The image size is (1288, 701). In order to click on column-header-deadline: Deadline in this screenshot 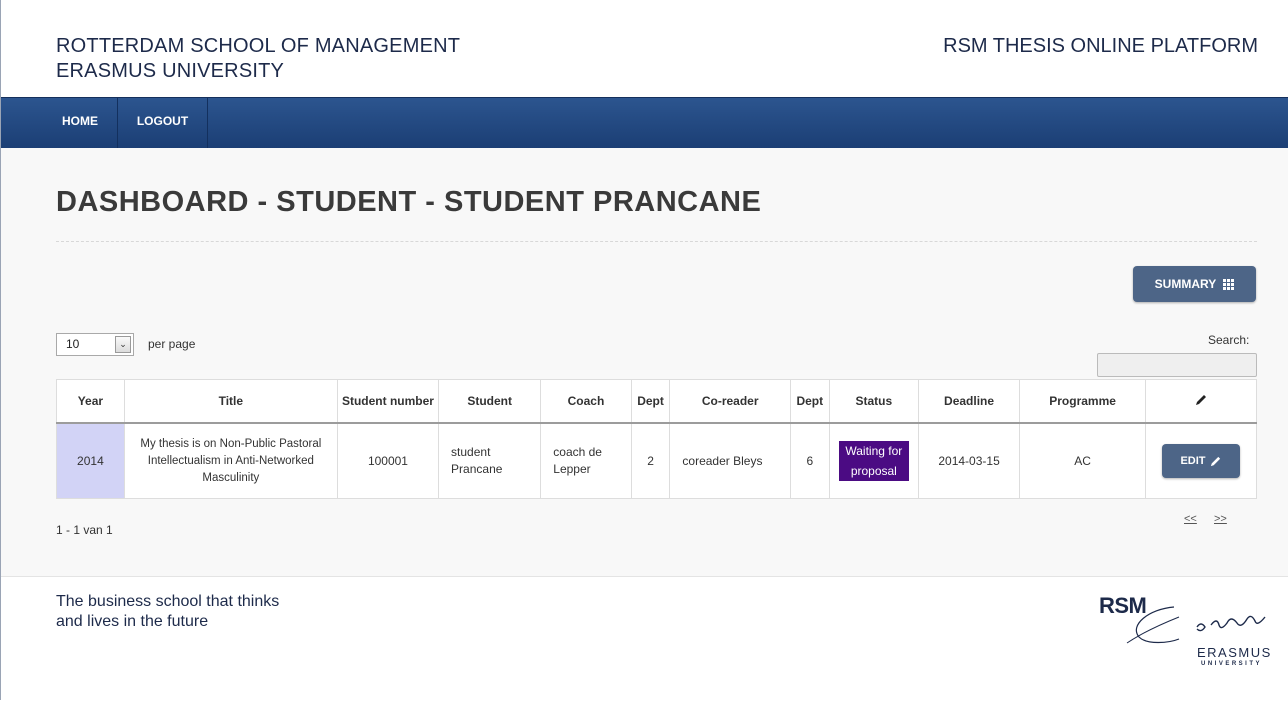, I will do `click(969, 401)`.